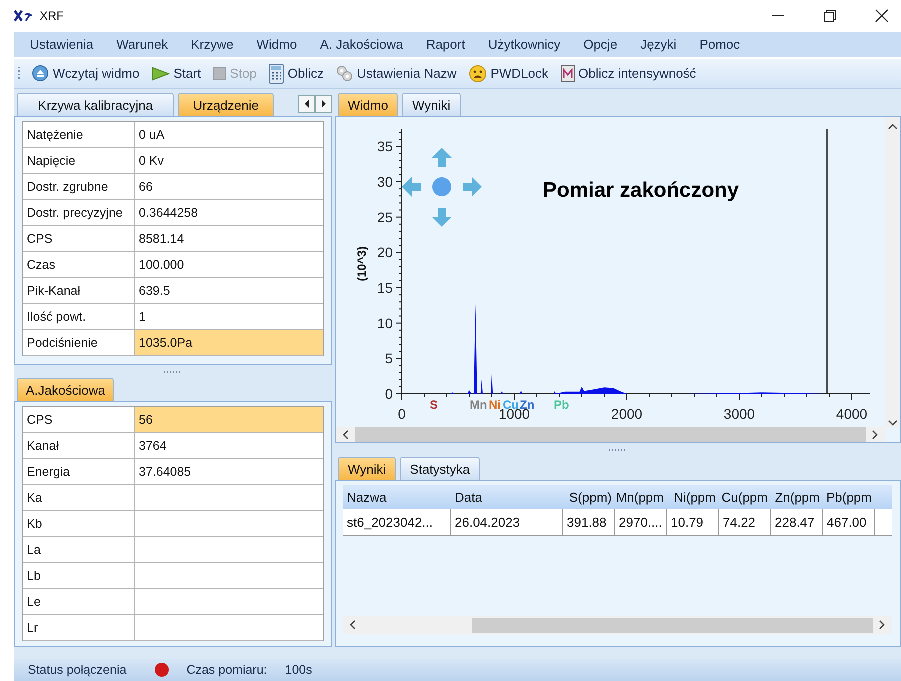 Image resolution: width=901 pixels, height=681 pixels. I want to click on restore-icon, so click(830, 16).